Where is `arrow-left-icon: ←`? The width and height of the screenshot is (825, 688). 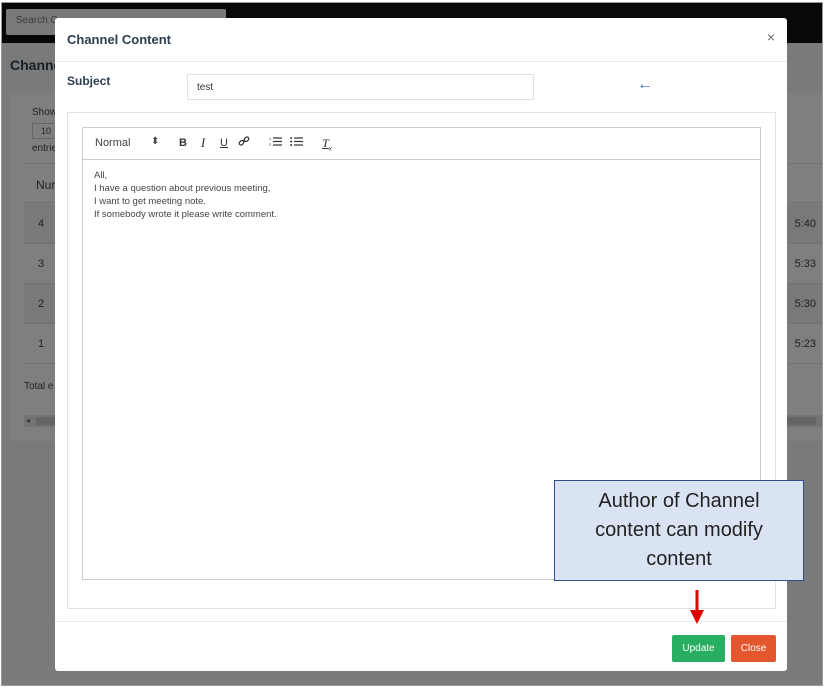 arrow-left-icon: ← is located at coordinates (645, 84).